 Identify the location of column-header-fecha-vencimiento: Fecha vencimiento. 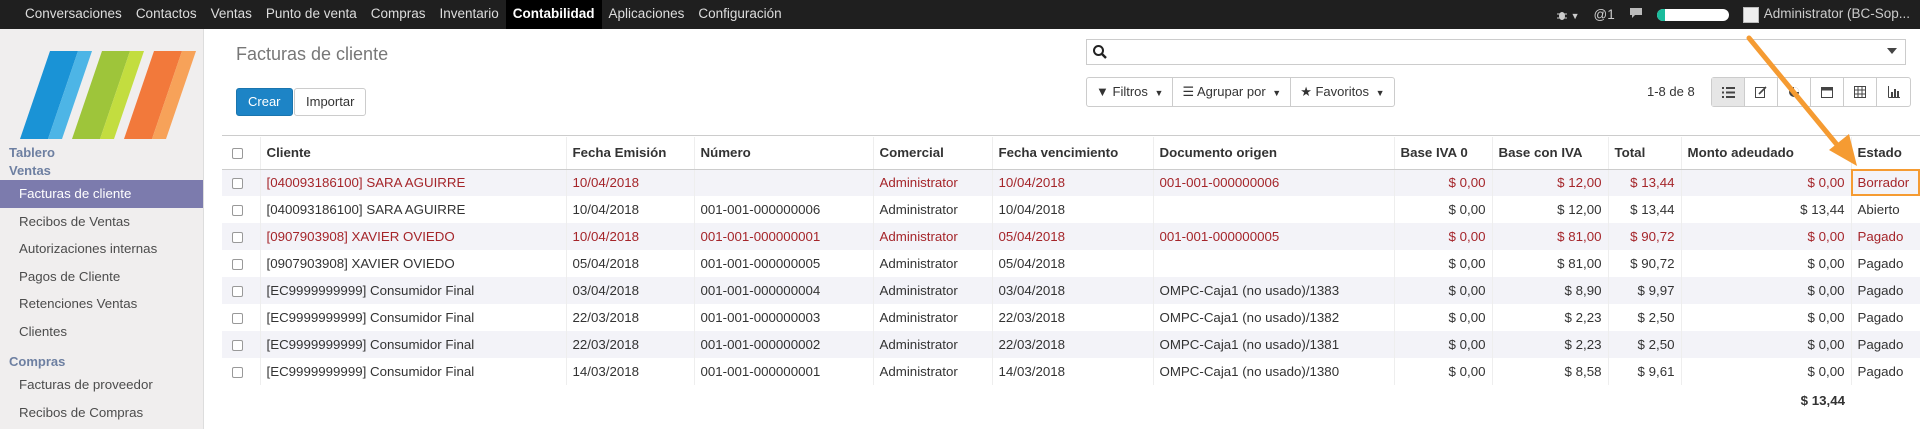
(1072, 153).